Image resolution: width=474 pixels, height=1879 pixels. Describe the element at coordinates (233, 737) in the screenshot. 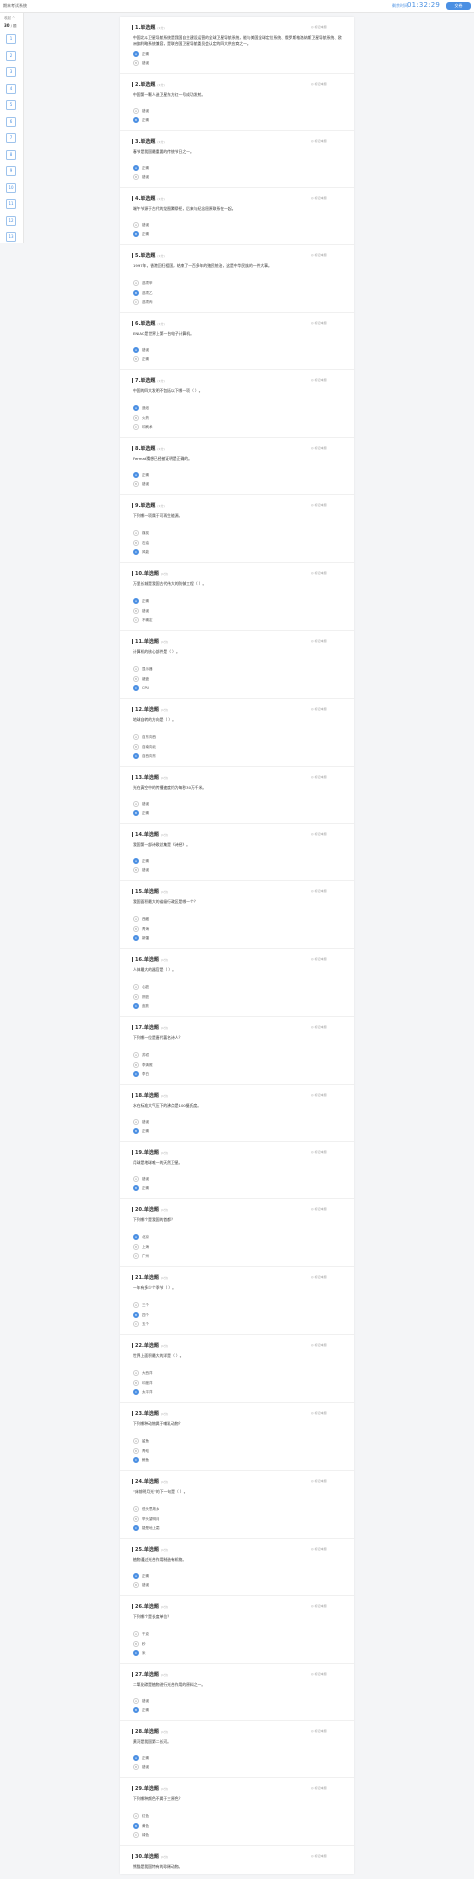

I see `answer-option: A 自东向西` at that location.